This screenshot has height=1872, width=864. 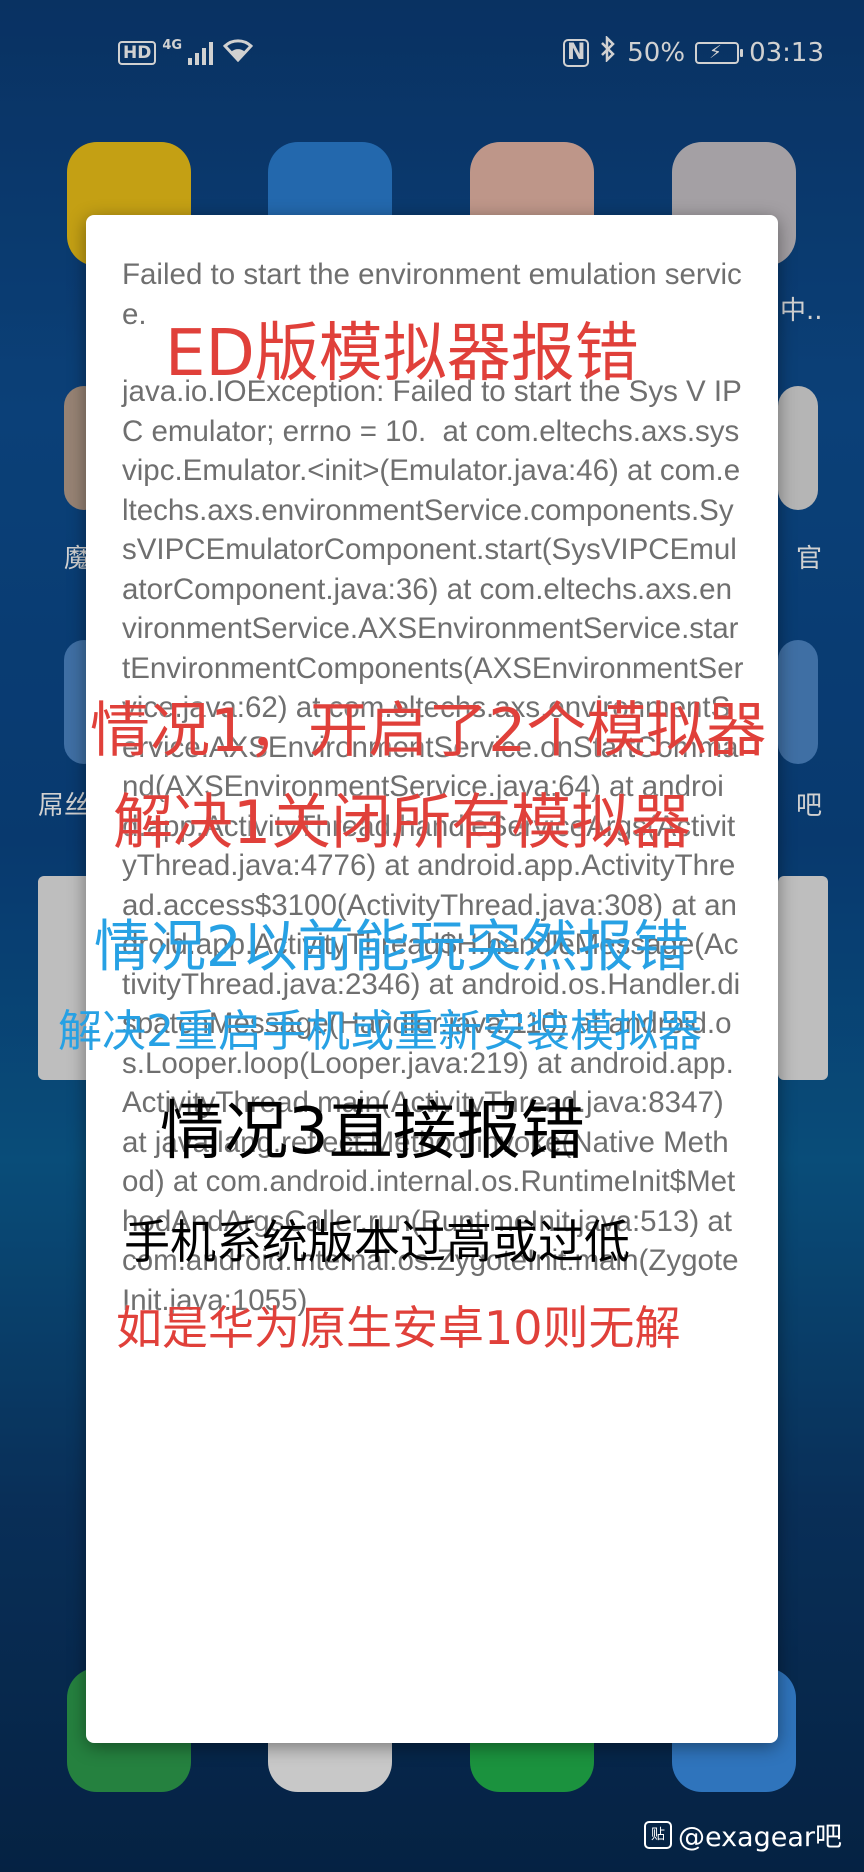 I want to click on tieba-icon: 贴, so click(x=657, y=1834).